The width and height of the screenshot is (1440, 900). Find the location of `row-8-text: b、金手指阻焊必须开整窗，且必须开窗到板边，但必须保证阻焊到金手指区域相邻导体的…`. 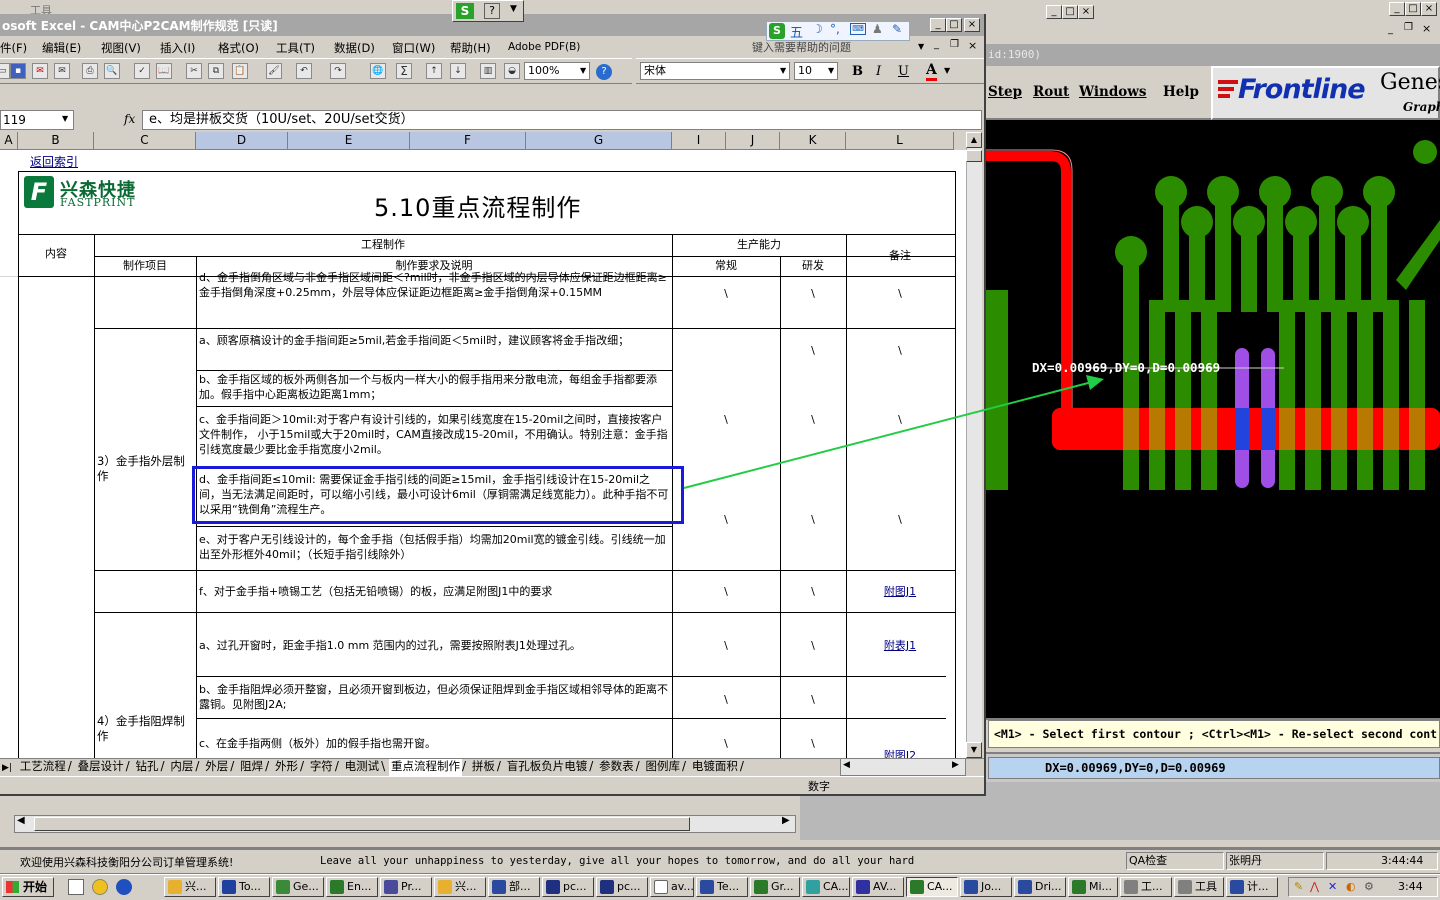

row-8-text: b、金手指阻焊必须开整窗，且必须开窗到板边，但必须保证阻焊到金手指区域相邻导体的… is located at coordinates (434, 699).